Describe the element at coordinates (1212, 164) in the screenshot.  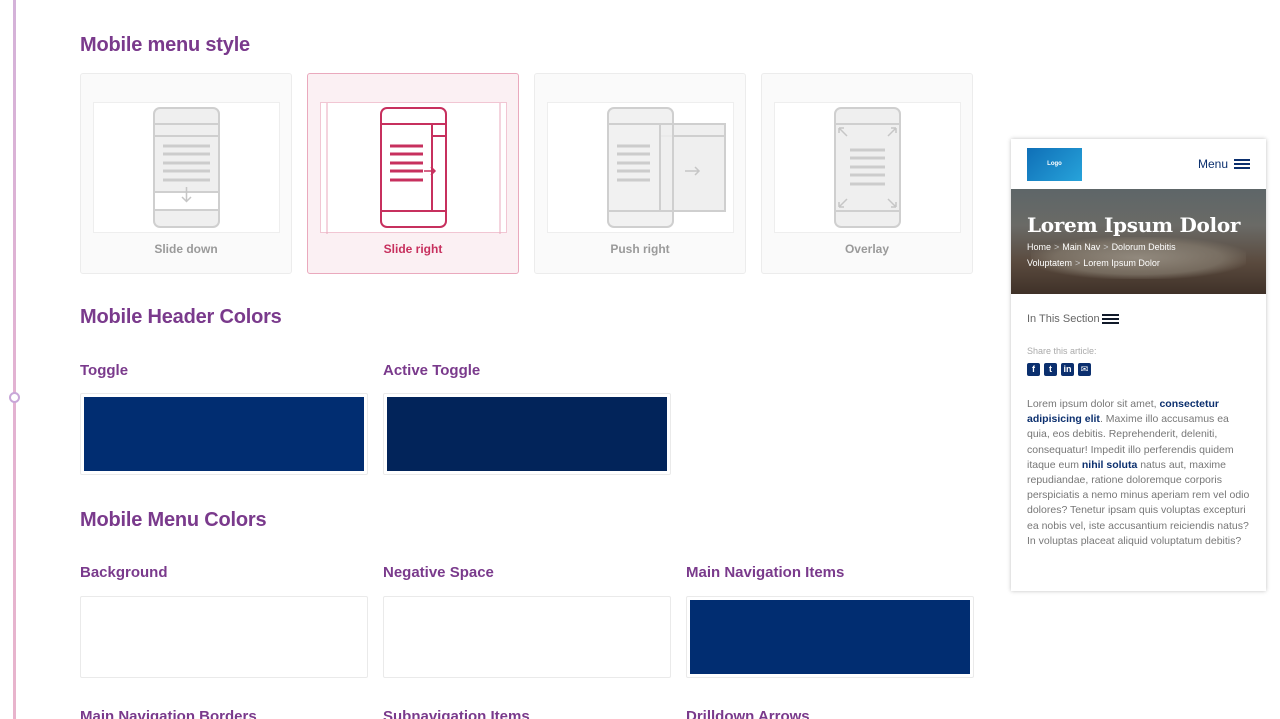
I see `preview-menu-label: Menu` at that location.